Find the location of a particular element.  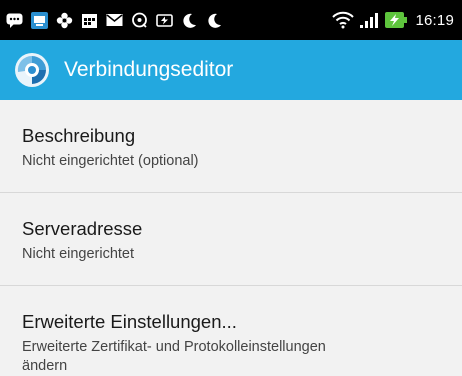

battery-charging-icon is located at coordinates (396, 20).